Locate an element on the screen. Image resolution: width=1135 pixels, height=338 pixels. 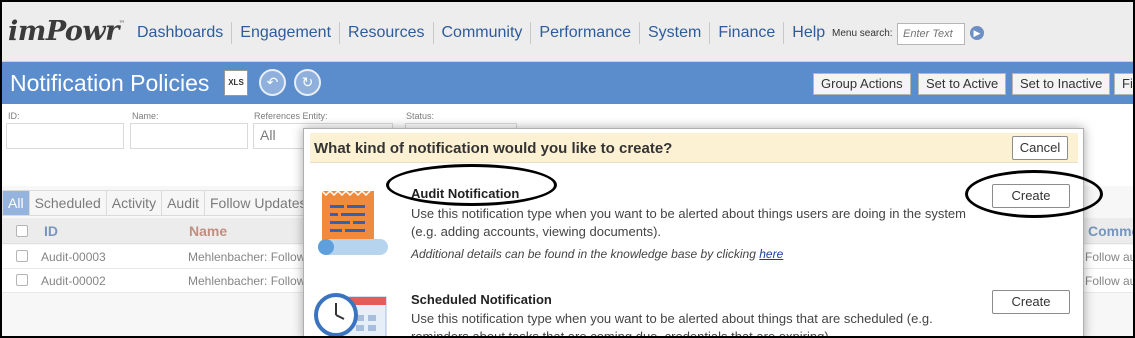
search-go-icon: ▶ is located at coordinates (977, 33).